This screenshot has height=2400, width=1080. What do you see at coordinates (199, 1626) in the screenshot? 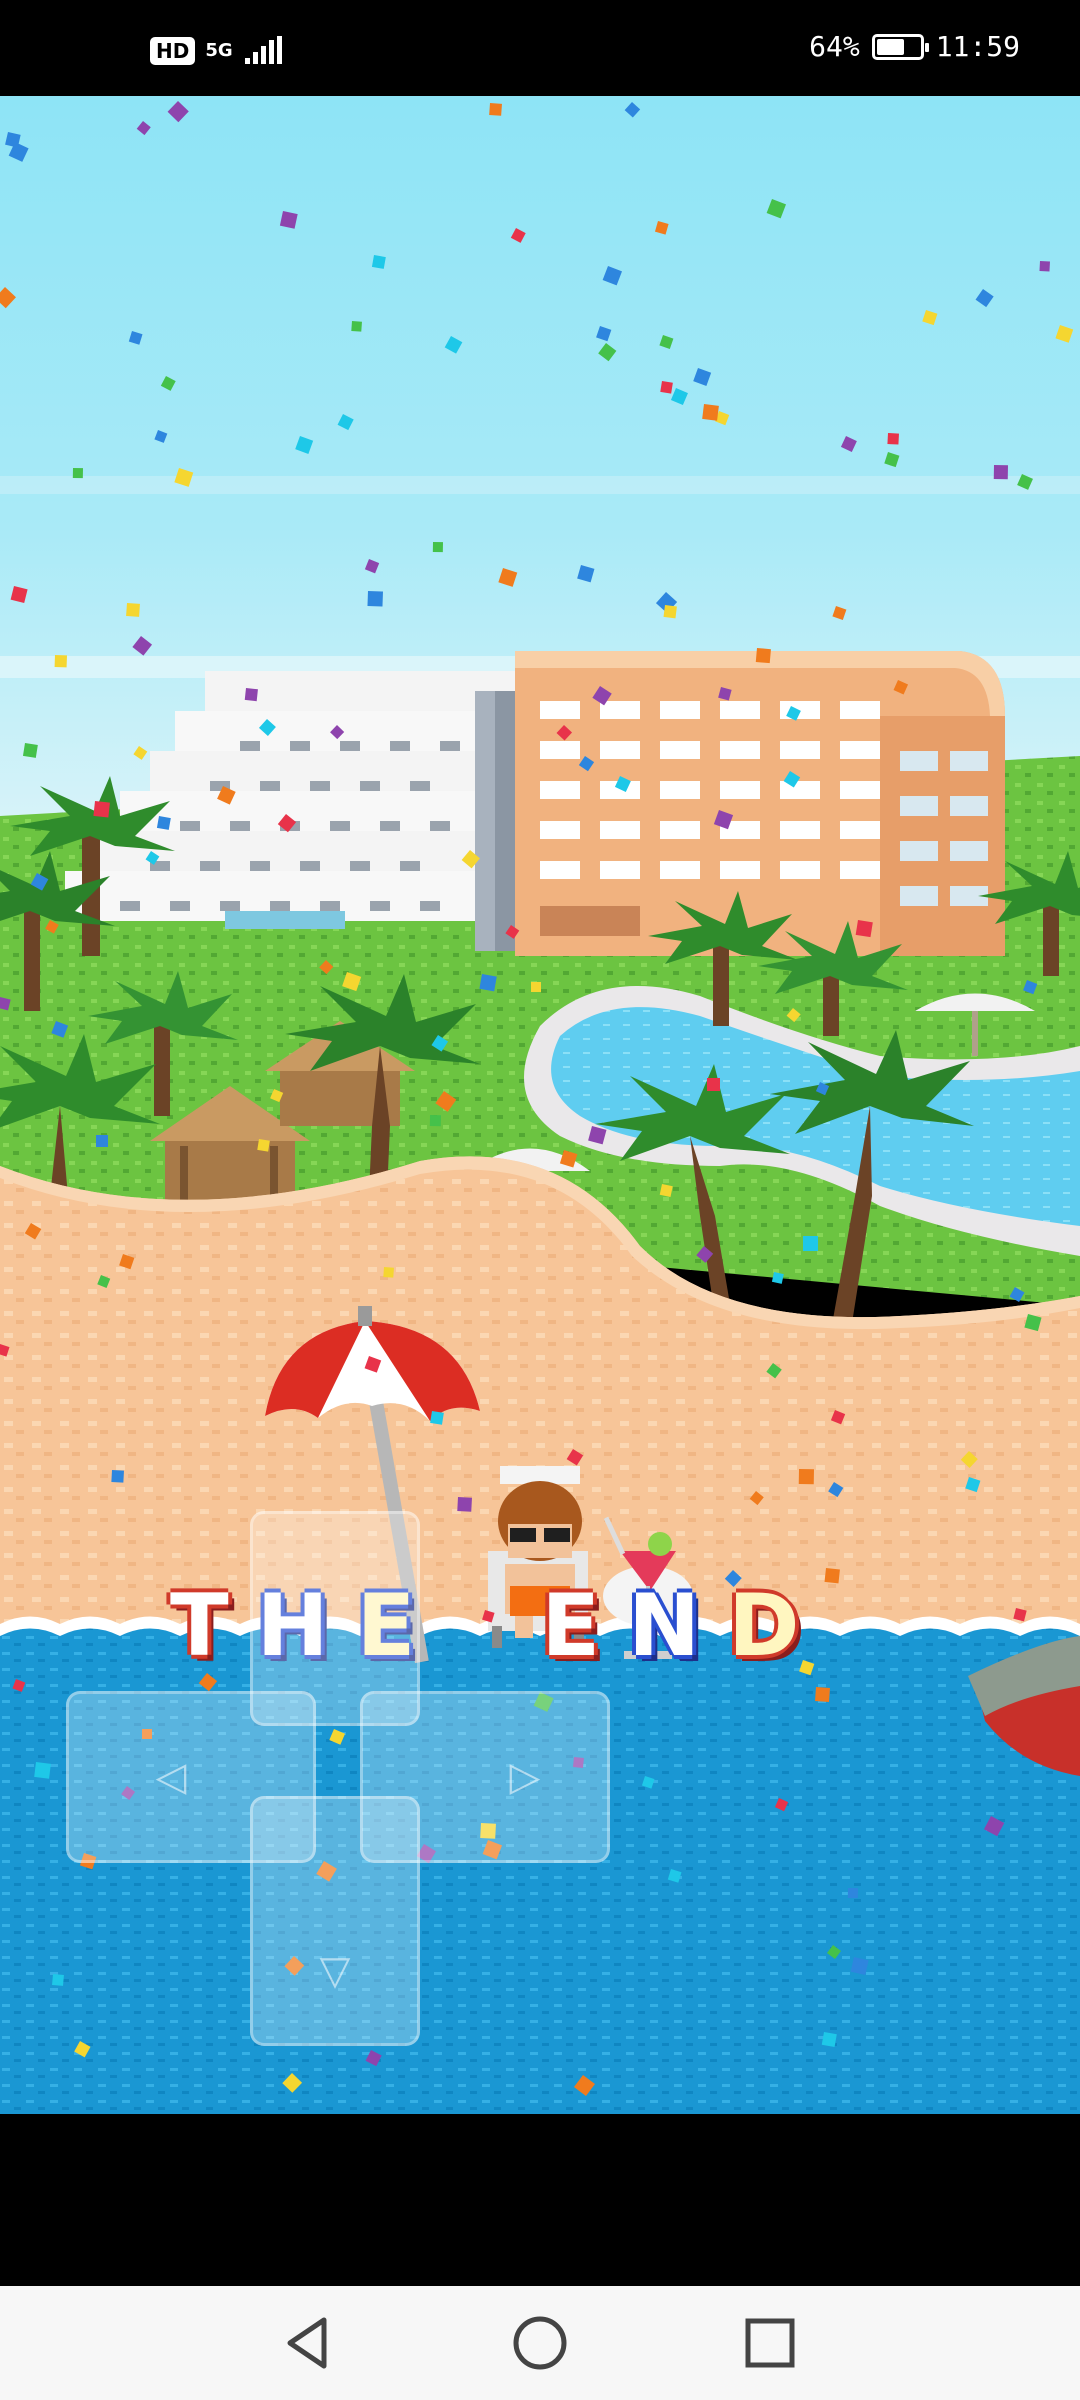
I see `ending-letter: T` at bounding box center [199, 1626].